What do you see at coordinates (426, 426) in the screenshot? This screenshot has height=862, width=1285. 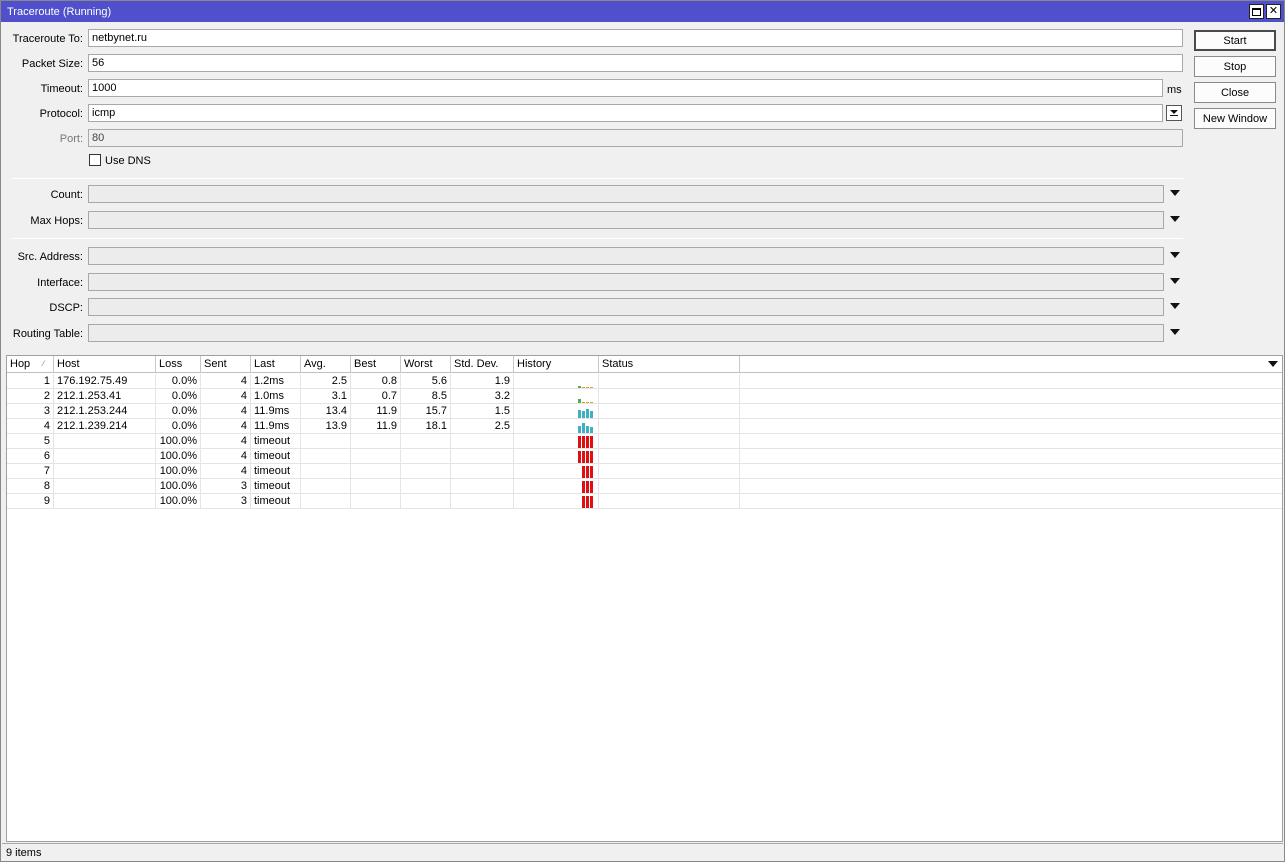 I see `cell-worst: 18.1` at bounding box center [426, 426].